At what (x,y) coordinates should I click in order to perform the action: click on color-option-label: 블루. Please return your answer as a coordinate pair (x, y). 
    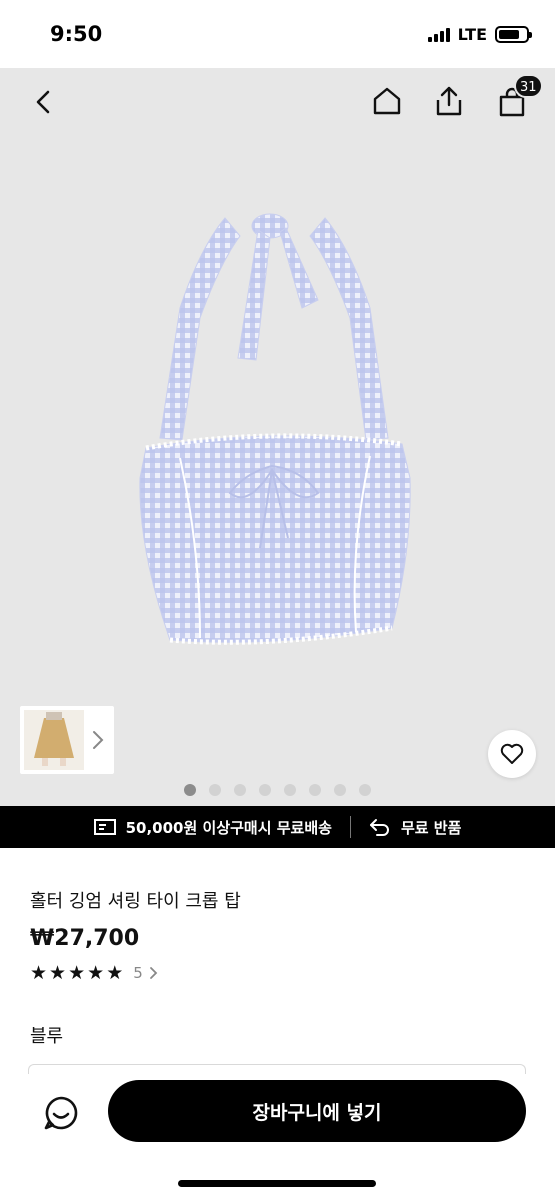
    Looking at the image, I should click on (47, 1036).